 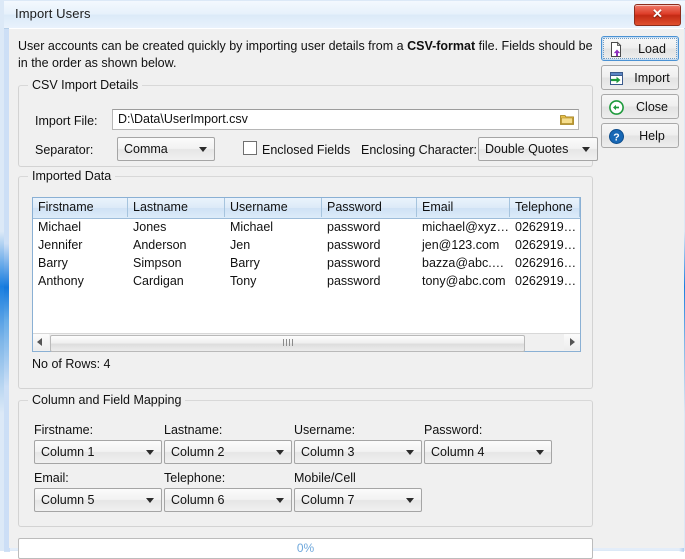 I want to click on grid-horizontal-scrollbar, so click(x=306, y=342).